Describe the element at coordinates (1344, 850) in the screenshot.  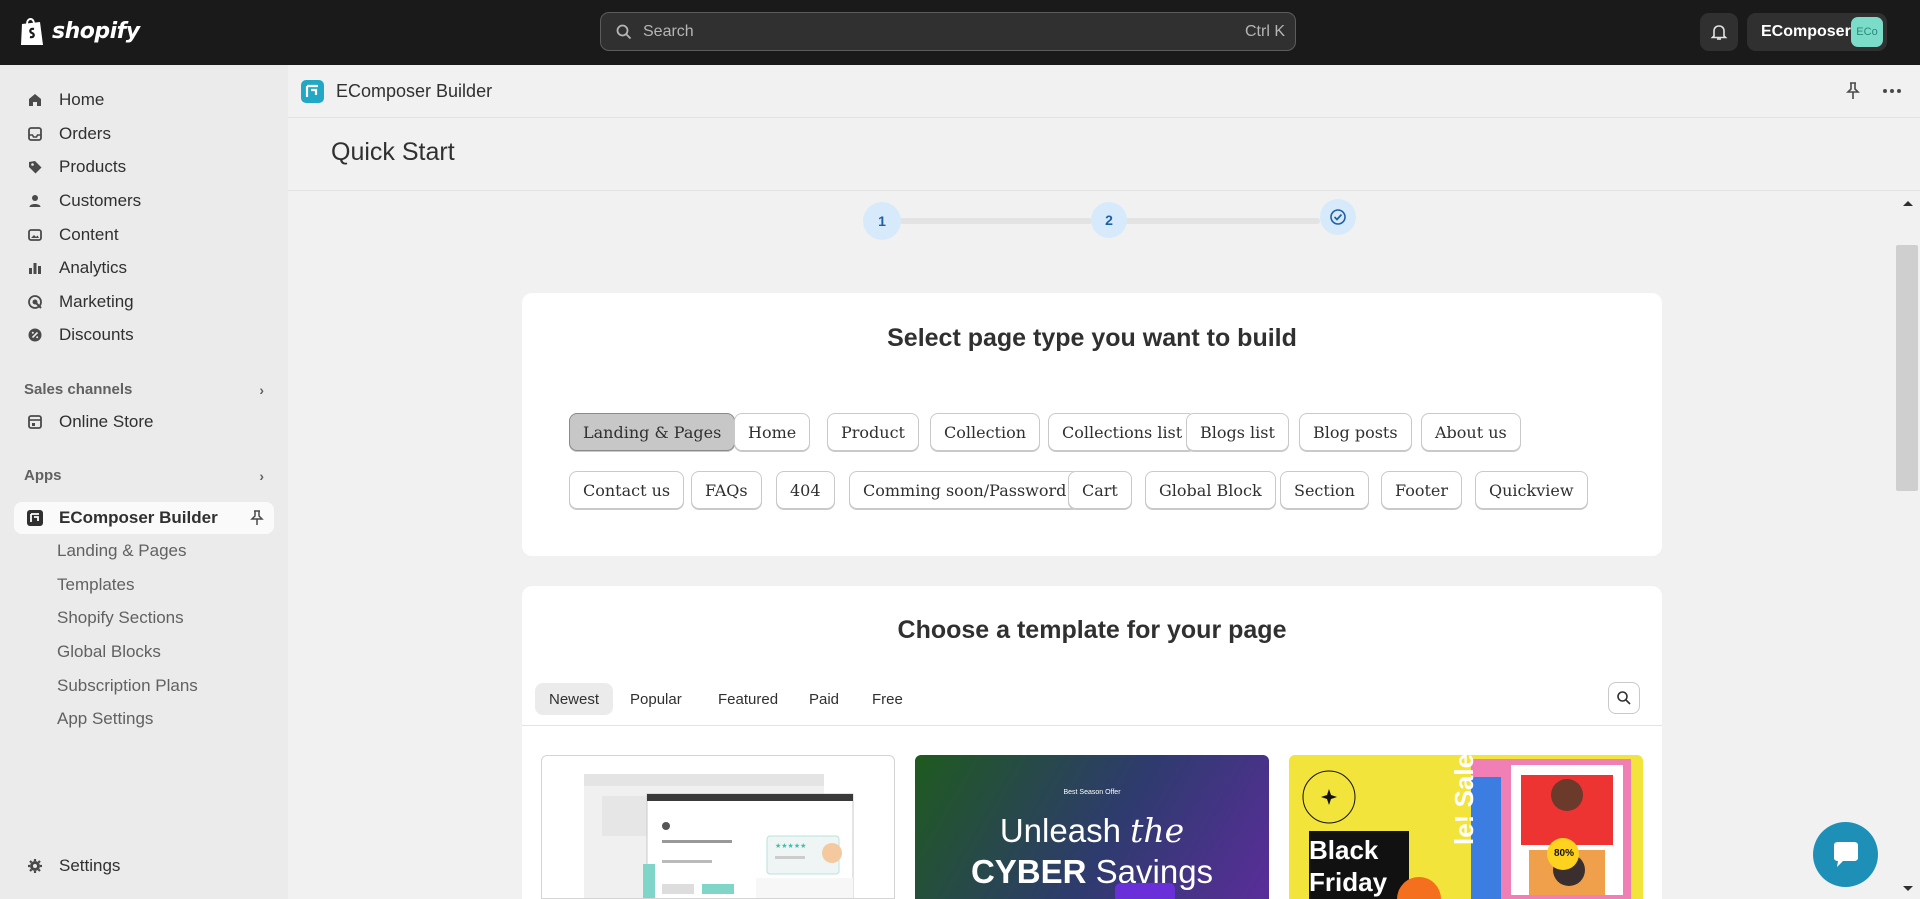
I see `preview-headline: Black` at that location.